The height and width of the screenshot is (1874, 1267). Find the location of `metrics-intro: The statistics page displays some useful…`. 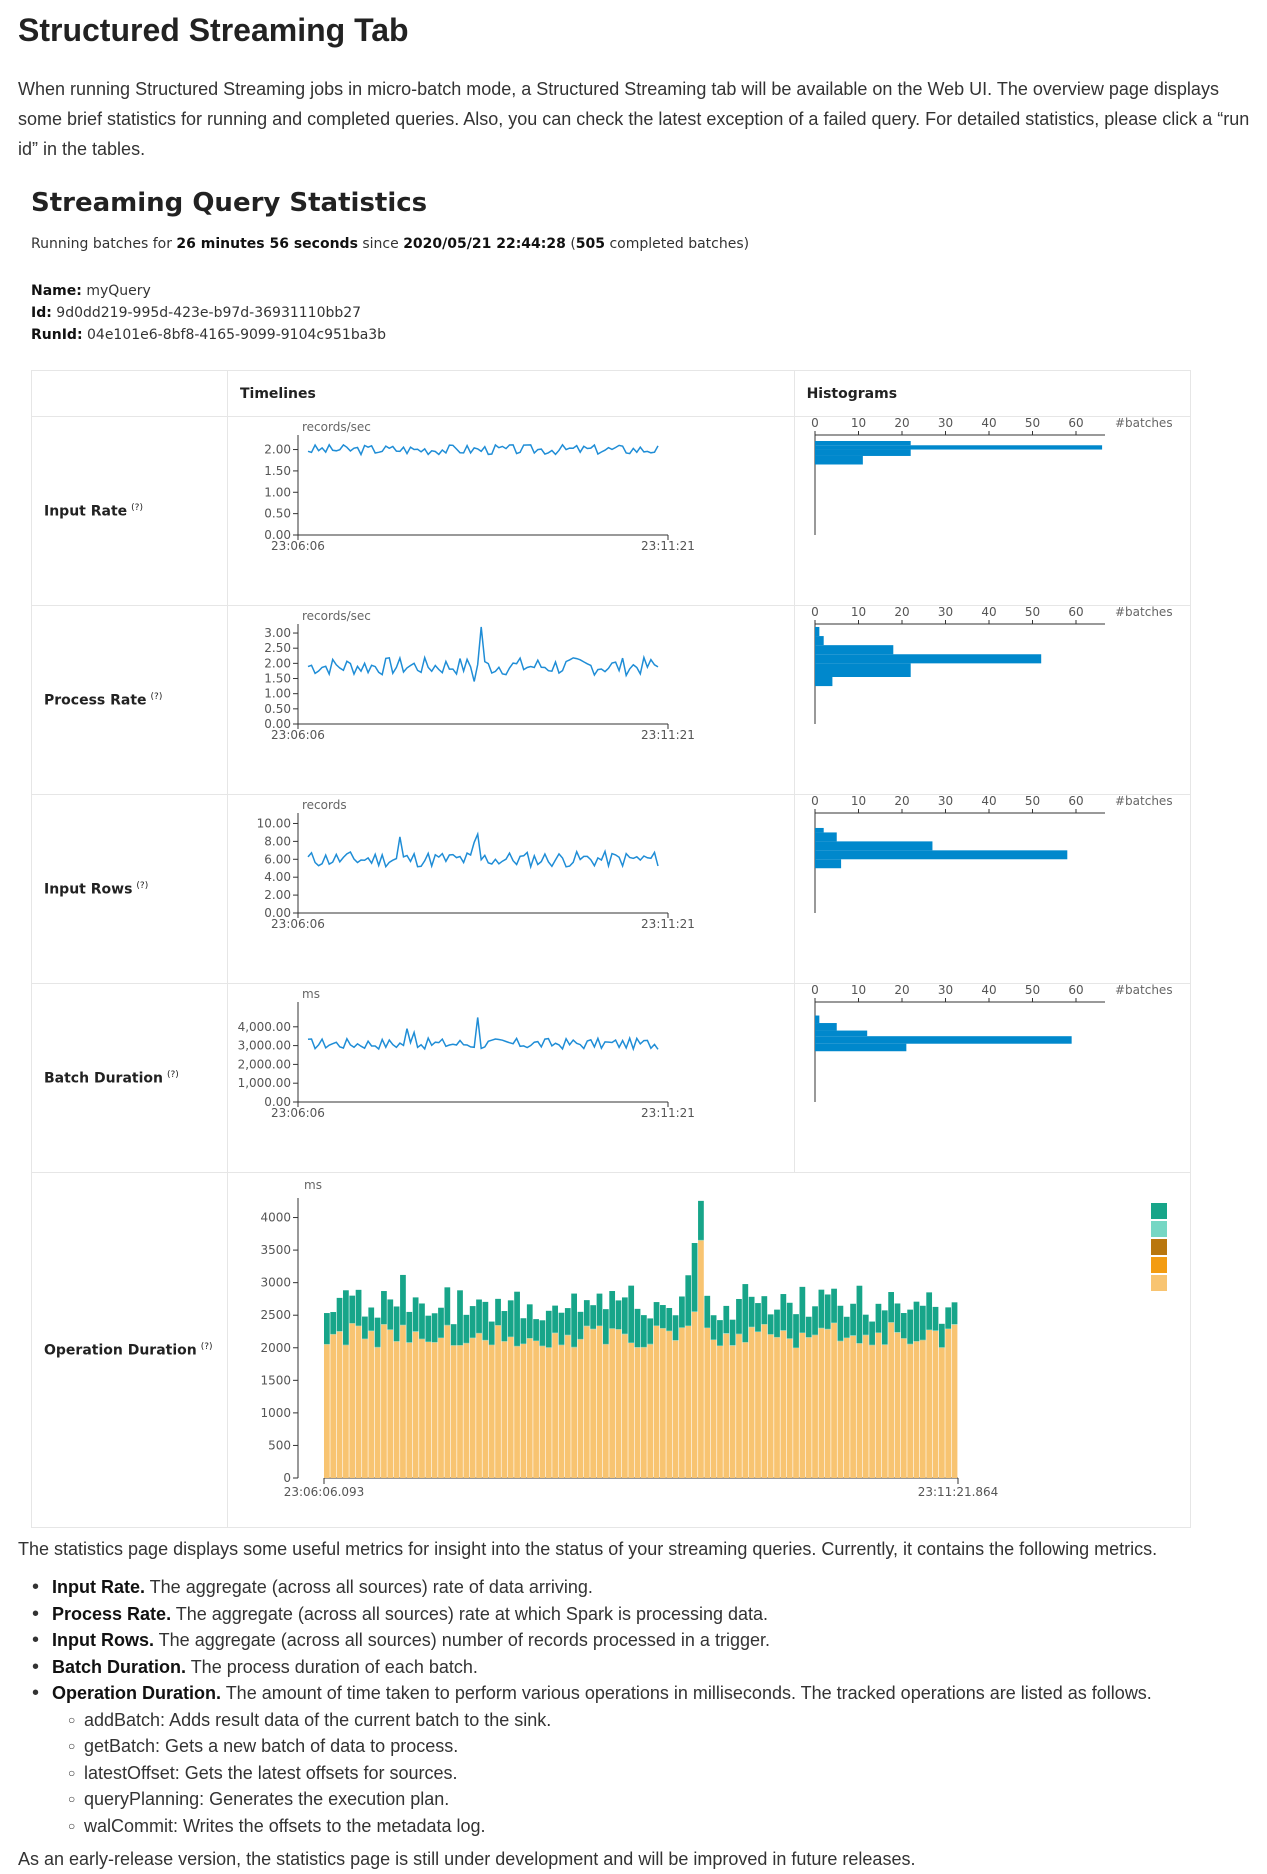

metrics-intro: The statistics page displays some useful… is located at coordinates (588, 1549).